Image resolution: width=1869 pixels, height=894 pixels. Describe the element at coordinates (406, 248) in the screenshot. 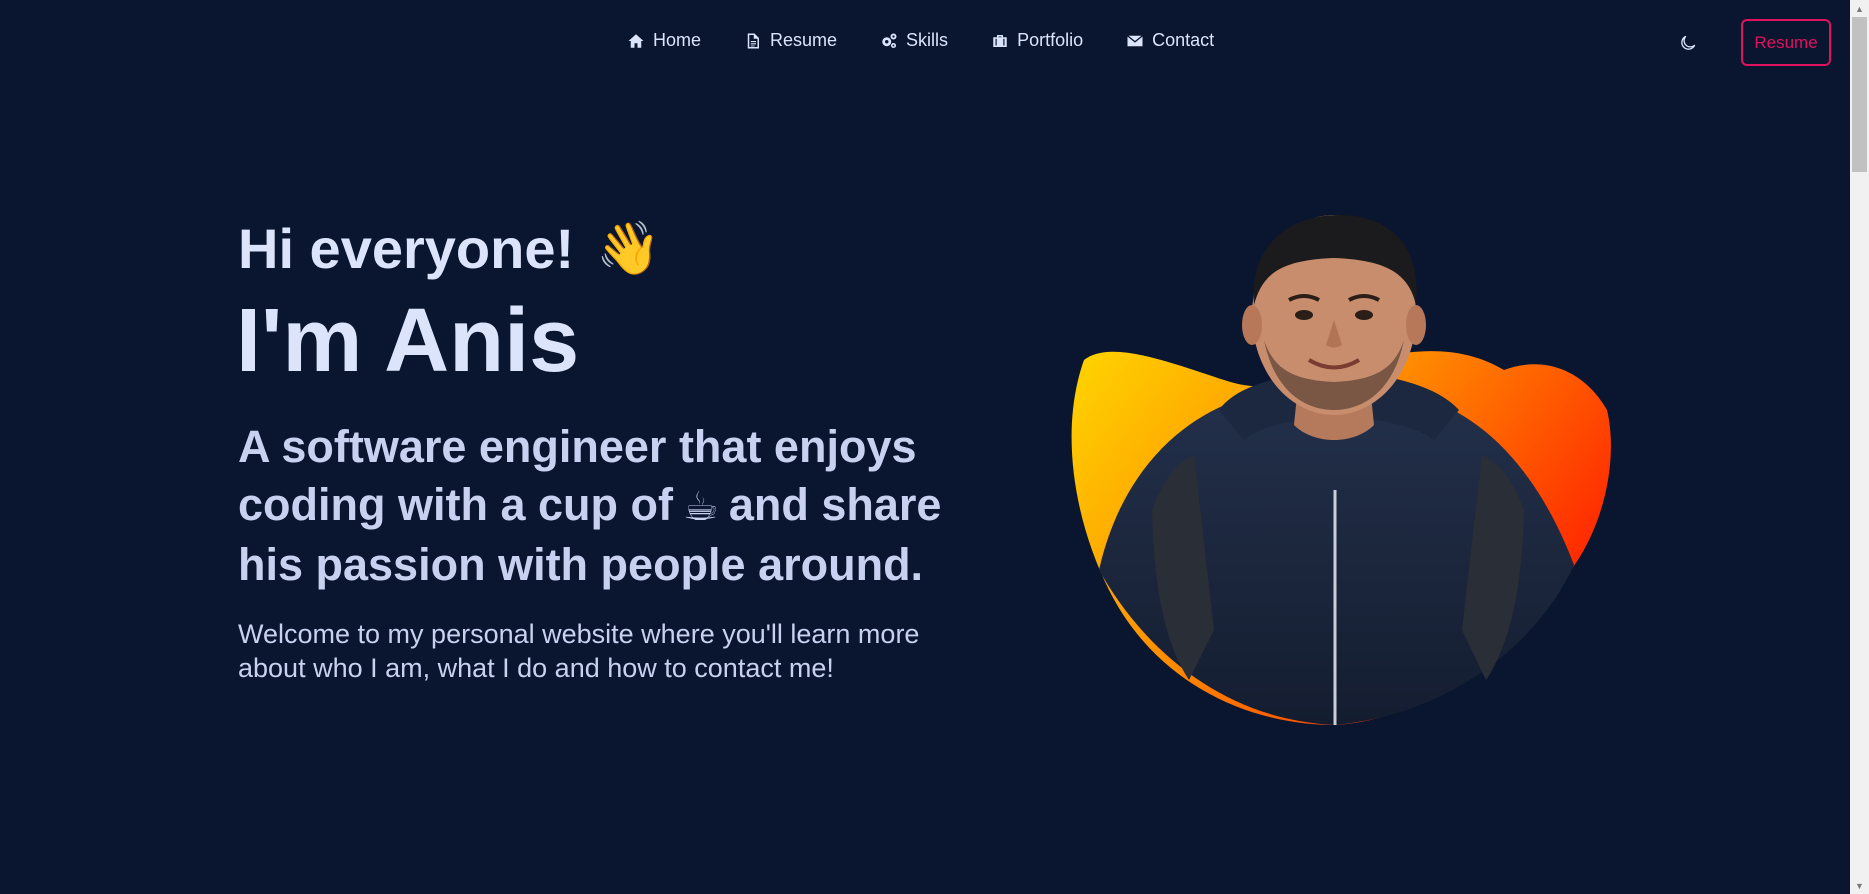

I see `greeting-text: Hi everyone!` at that location.